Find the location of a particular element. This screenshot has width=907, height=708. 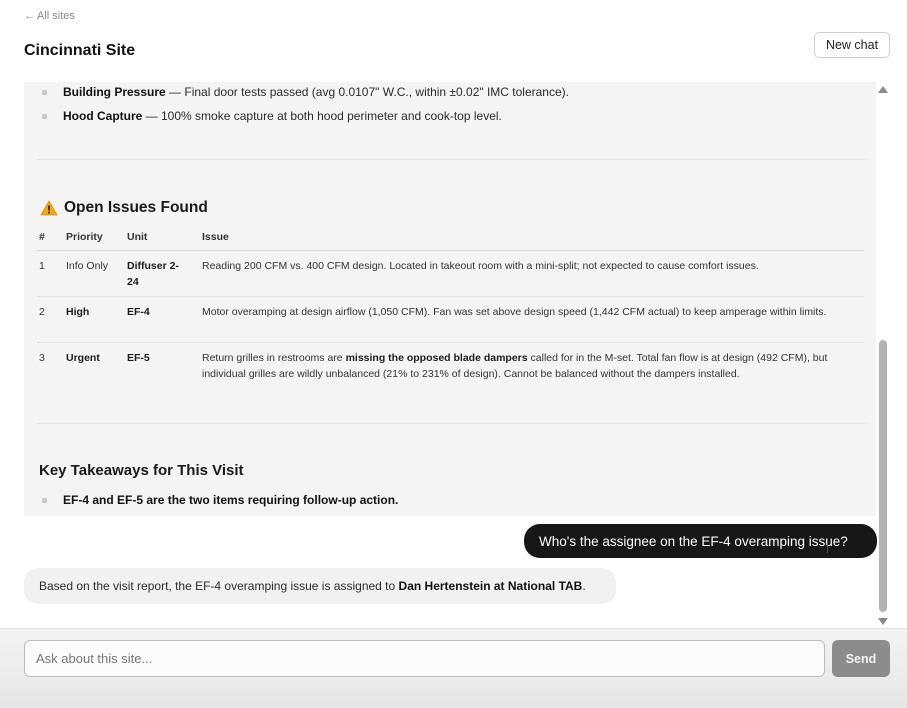

cell-unit: Diffuser 2-24 is located at coordinates (153, 274).